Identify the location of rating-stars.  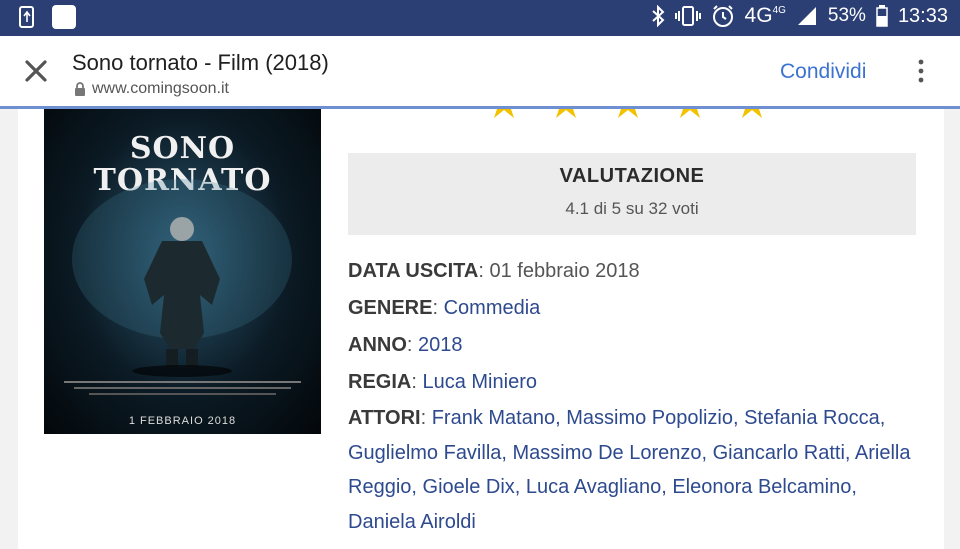
(628, 114).